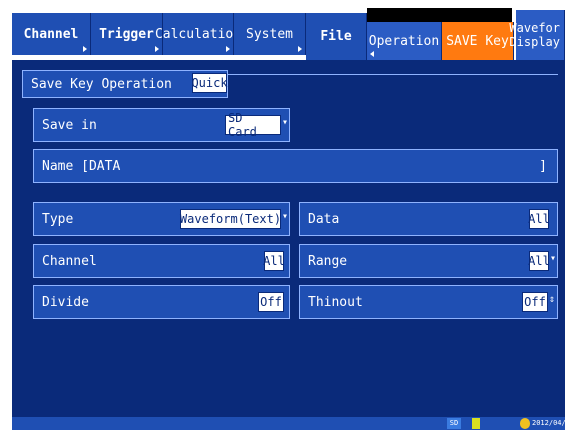 Image resolution: width=565 pixels, height=430 pixels. Describe the element at coordinates (552, 299) in the screenshot. I see `stepper-arrows-icon: ⇕` at that location.